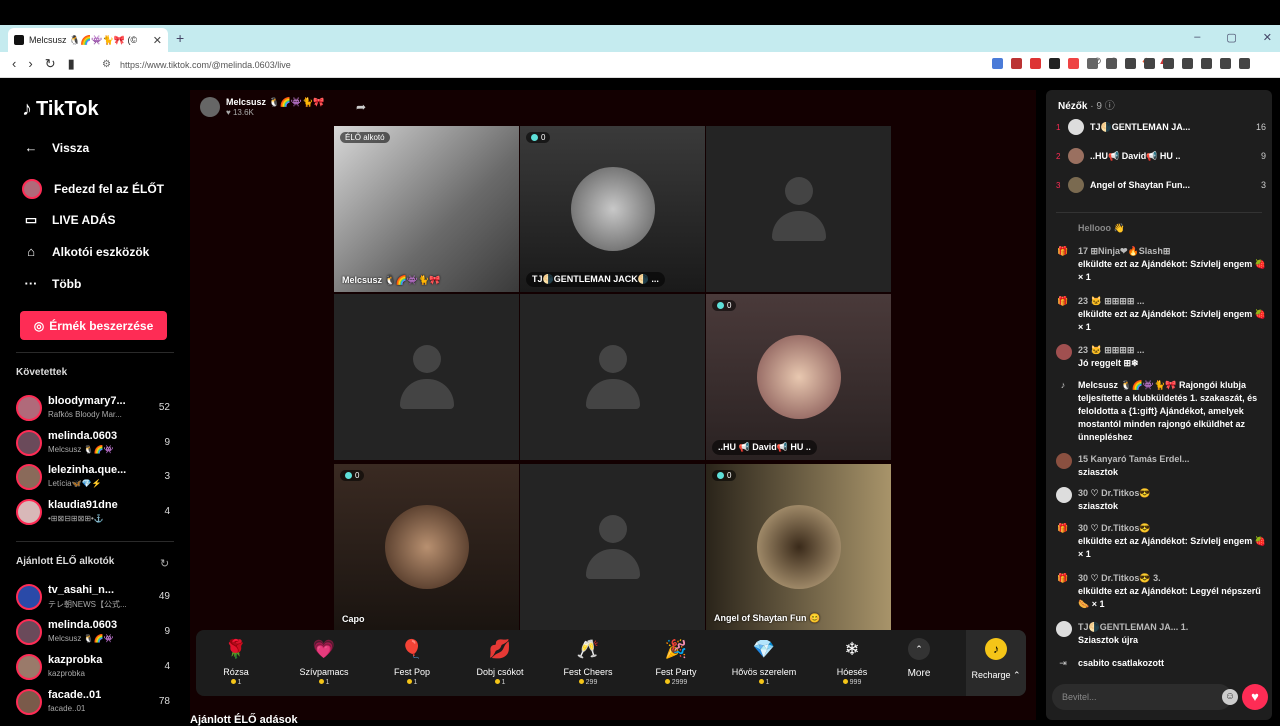 Image resolution: width=1280 pixels, height=726 pixels. Describe the element at coordinates (798, 547) in the screenshot. I see `guest-cell: 0 Angel of Shaytan Fun 😊` at that location.